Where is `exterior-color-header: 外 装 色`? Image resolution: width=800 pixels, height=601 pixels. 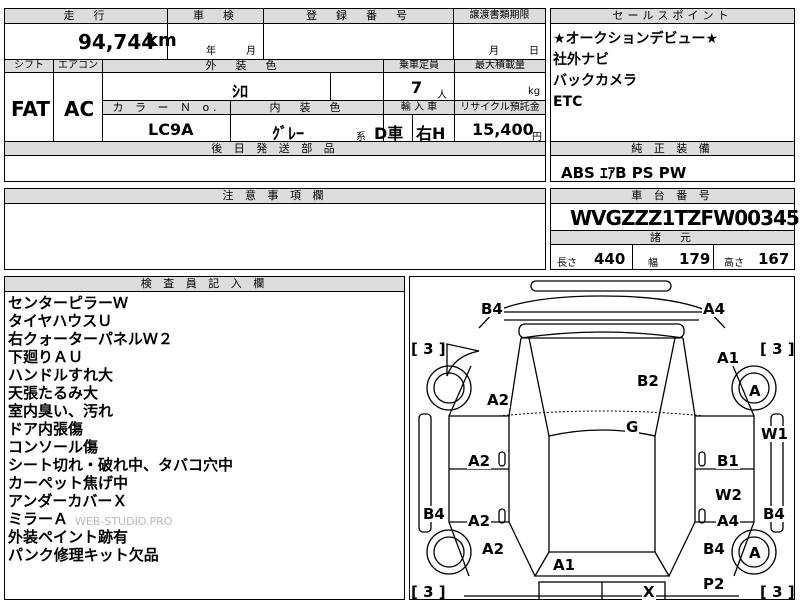 exterior-color-header: 外 装 色 is located at coordinates (243, 66).